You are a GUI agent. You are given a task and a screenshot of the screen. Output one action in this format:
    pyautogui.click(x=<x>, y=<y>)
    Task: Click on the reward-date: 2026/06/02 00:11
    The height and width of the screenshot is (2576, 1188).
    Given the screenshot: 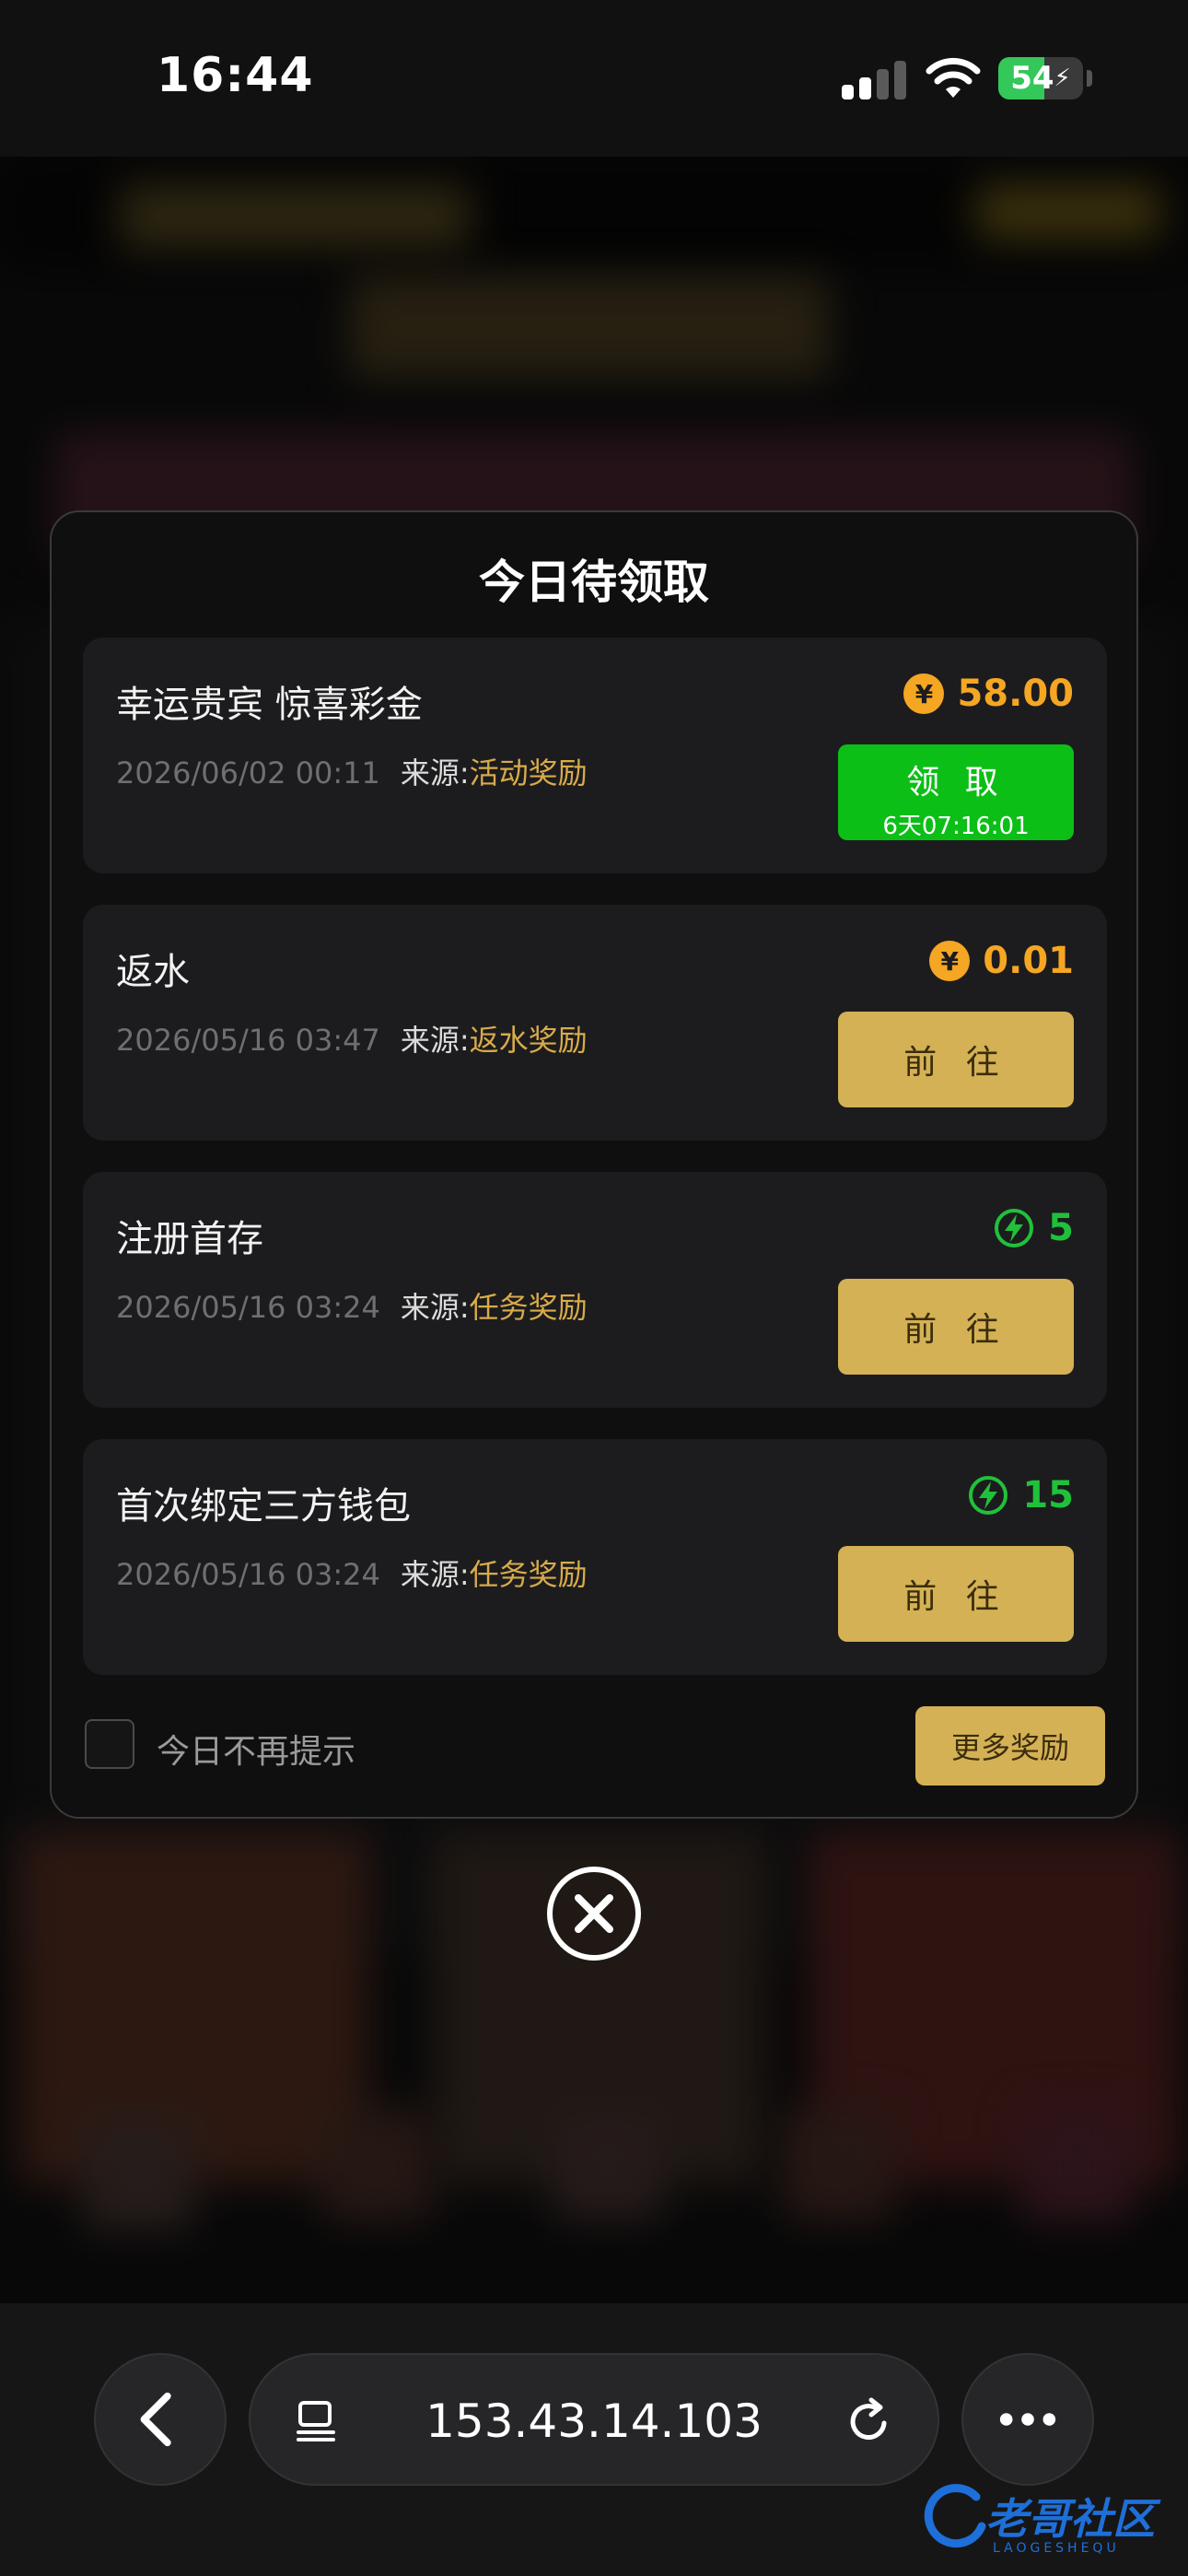 What is the action you would take?
    pyautogui.click(x=248, y=773)
    